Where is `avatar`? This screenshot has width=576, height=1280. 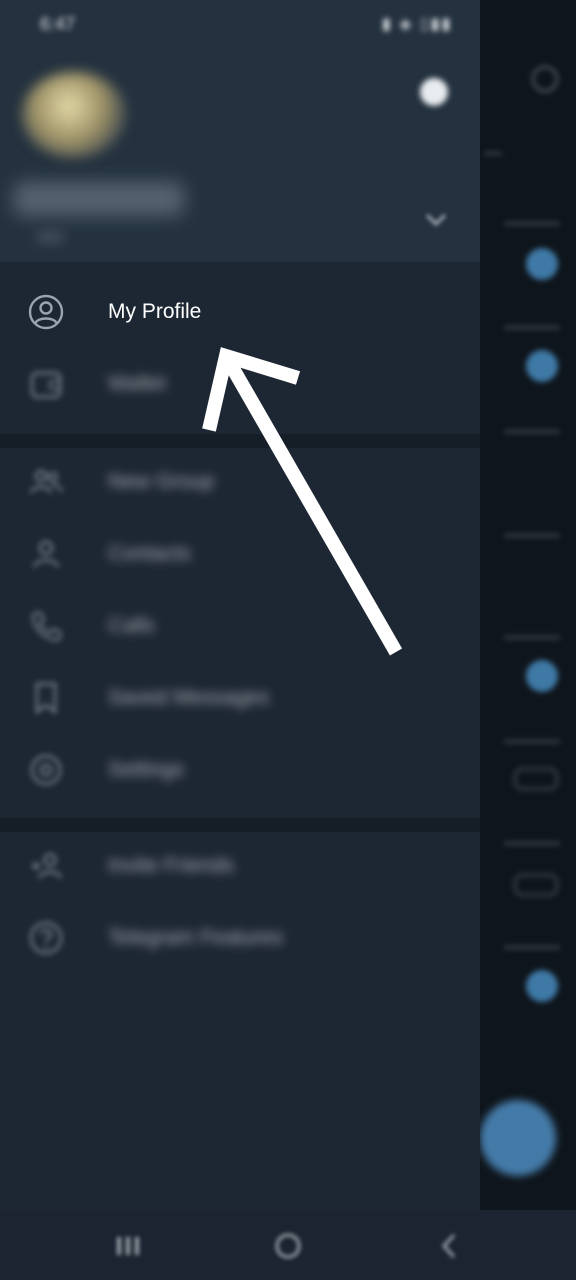 avatar is located at coordinates (74, 115).